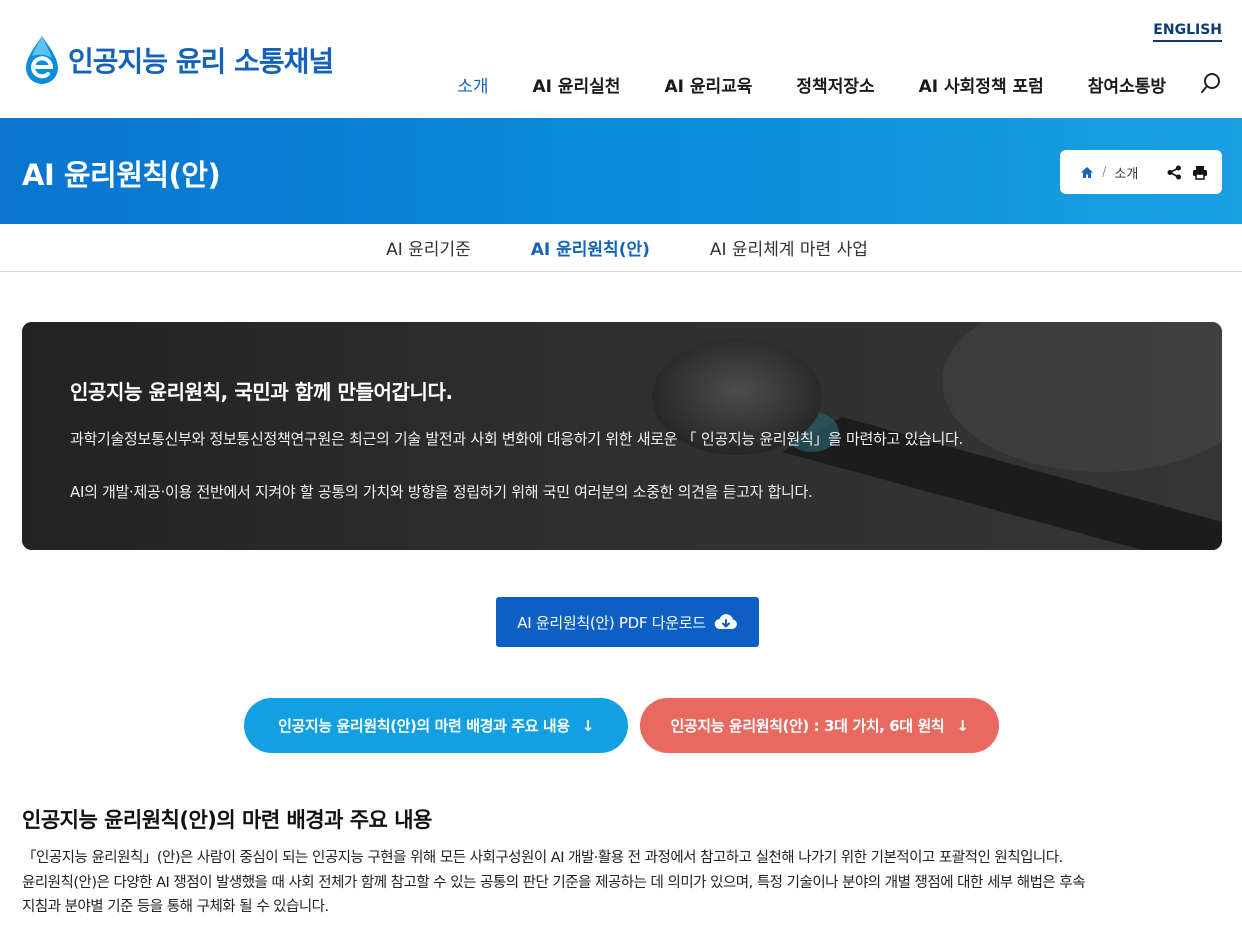 This screenshot has height=929, width=1242. I want to click on section-line: 지침과 분야별 기준 등을 통해 구체화 될 수 있습니다., so click(175, 907).